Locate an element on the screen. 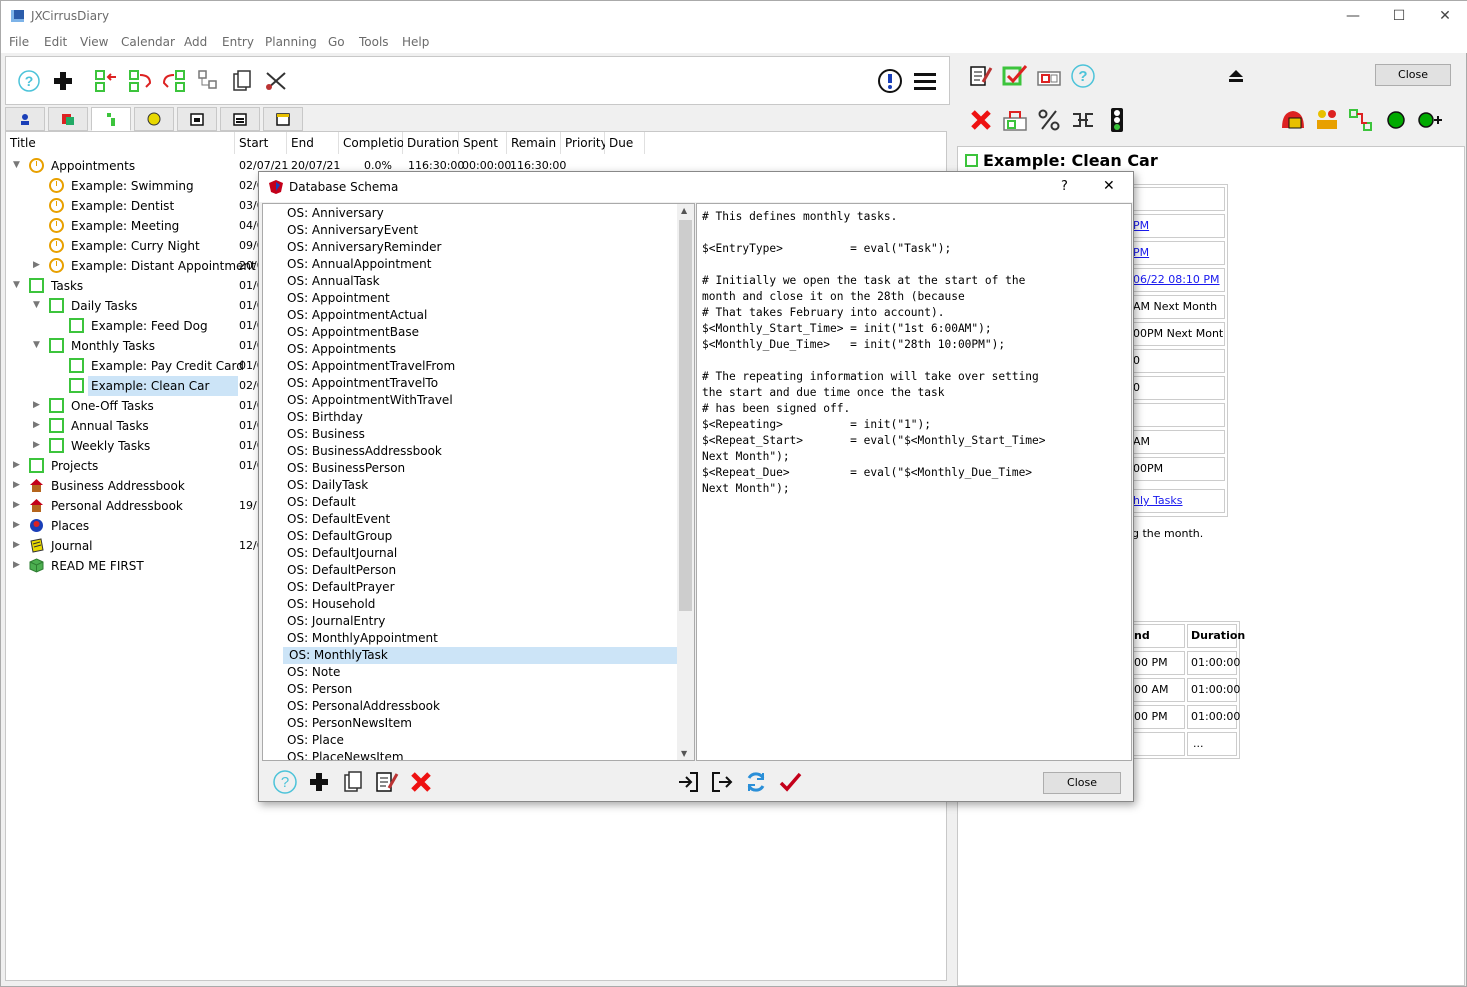 This screenshot has width=1467, height=987. tab-person-view is located at coordinates (25, 119).